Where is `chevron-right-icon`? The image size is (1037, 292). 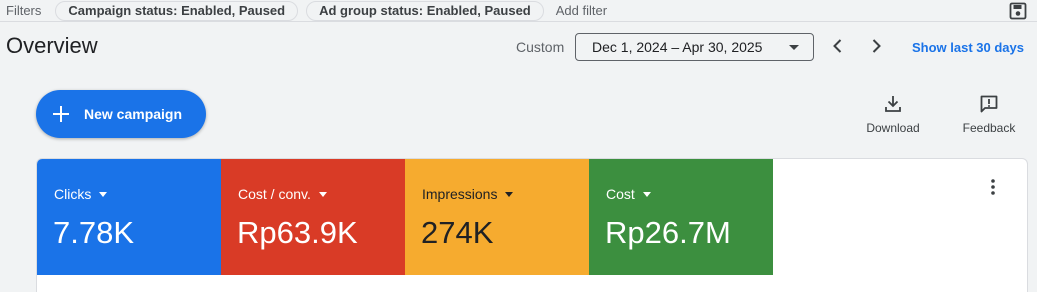
chevron-right-icon is located at coordinates (876, 46).